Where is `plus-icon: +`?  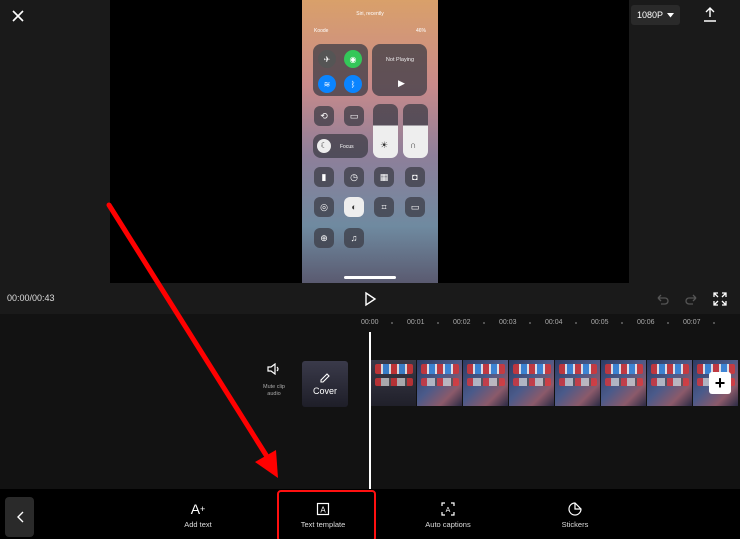 plus-icon: + is located at coordinates (720, 383).